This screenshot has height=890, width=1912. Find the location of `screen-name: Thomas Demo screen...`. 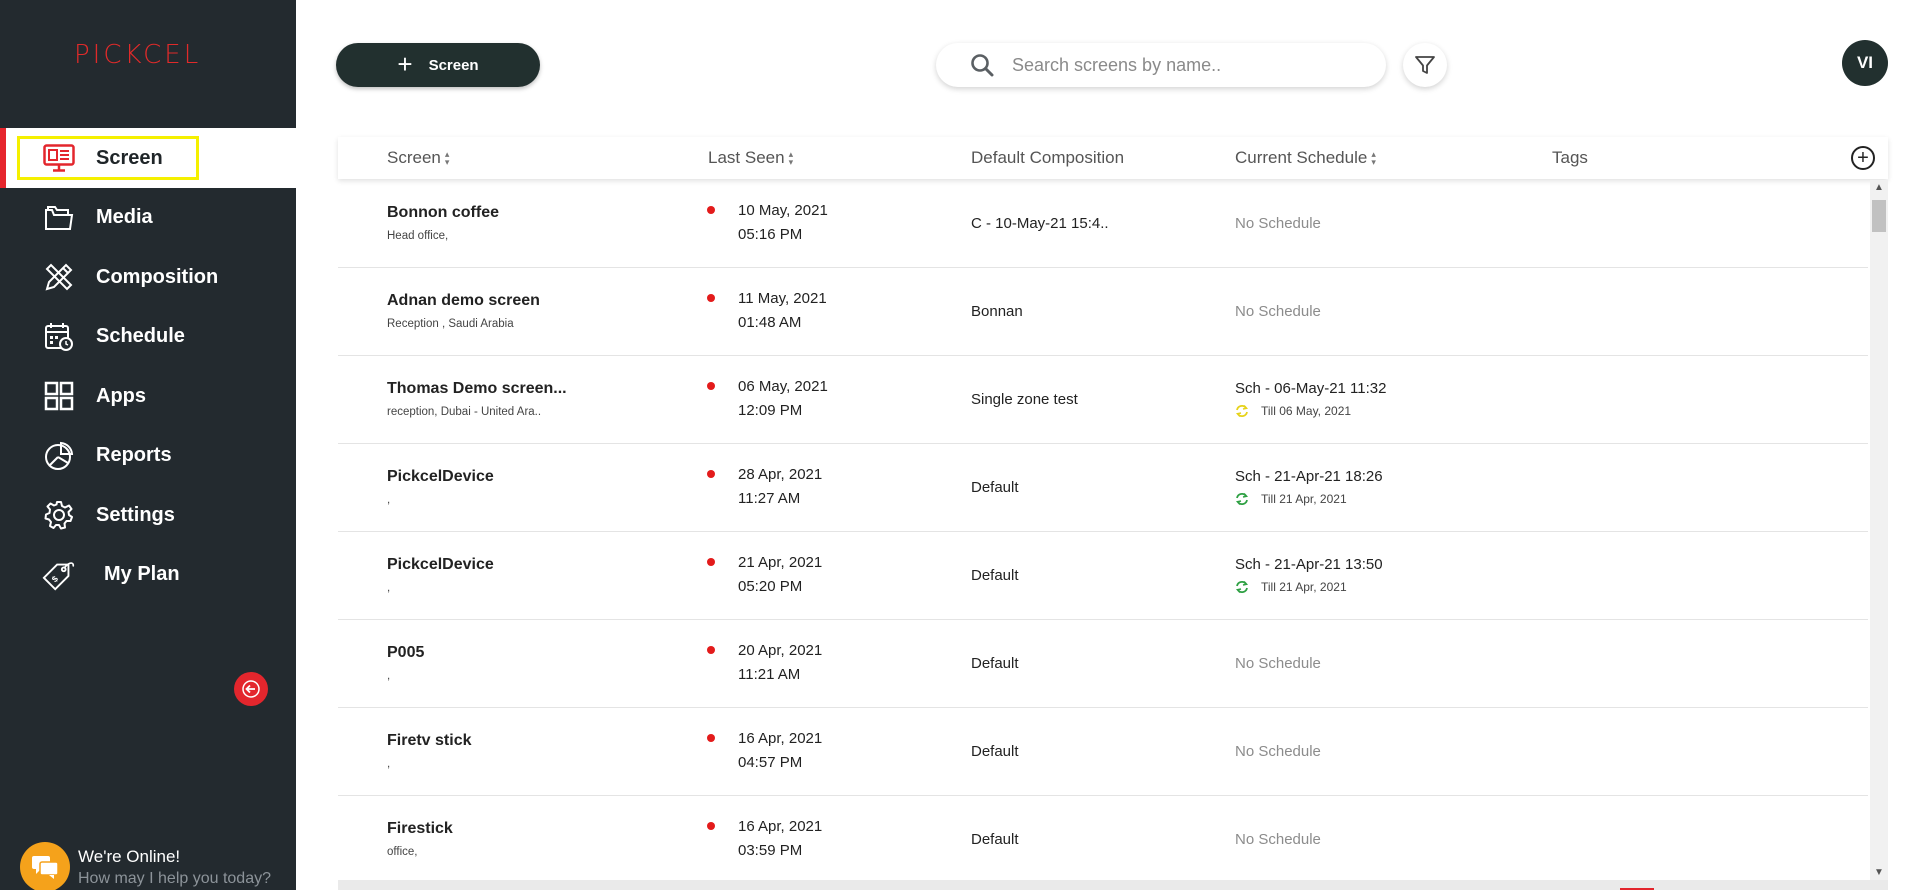

screen-name: Thomas Demo screen... is located at coordinates (477, 389).